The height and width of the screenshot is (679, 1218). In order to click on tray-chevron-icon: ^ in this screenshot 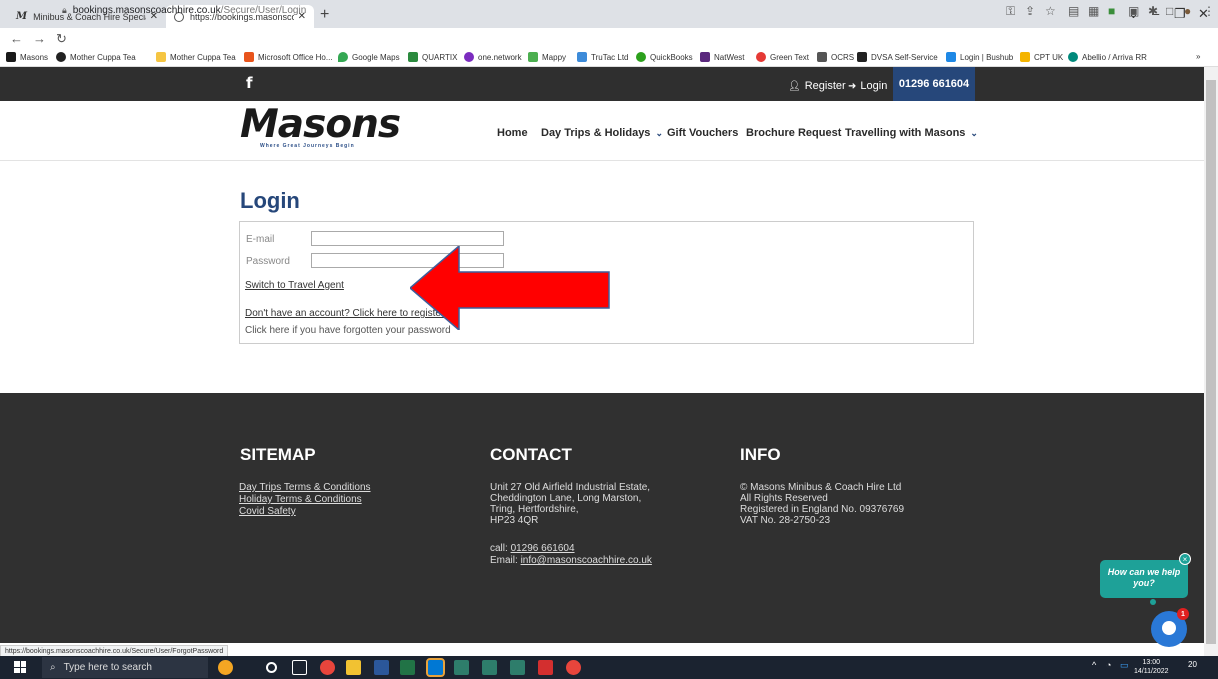, I will do `click(1094, 665)`.